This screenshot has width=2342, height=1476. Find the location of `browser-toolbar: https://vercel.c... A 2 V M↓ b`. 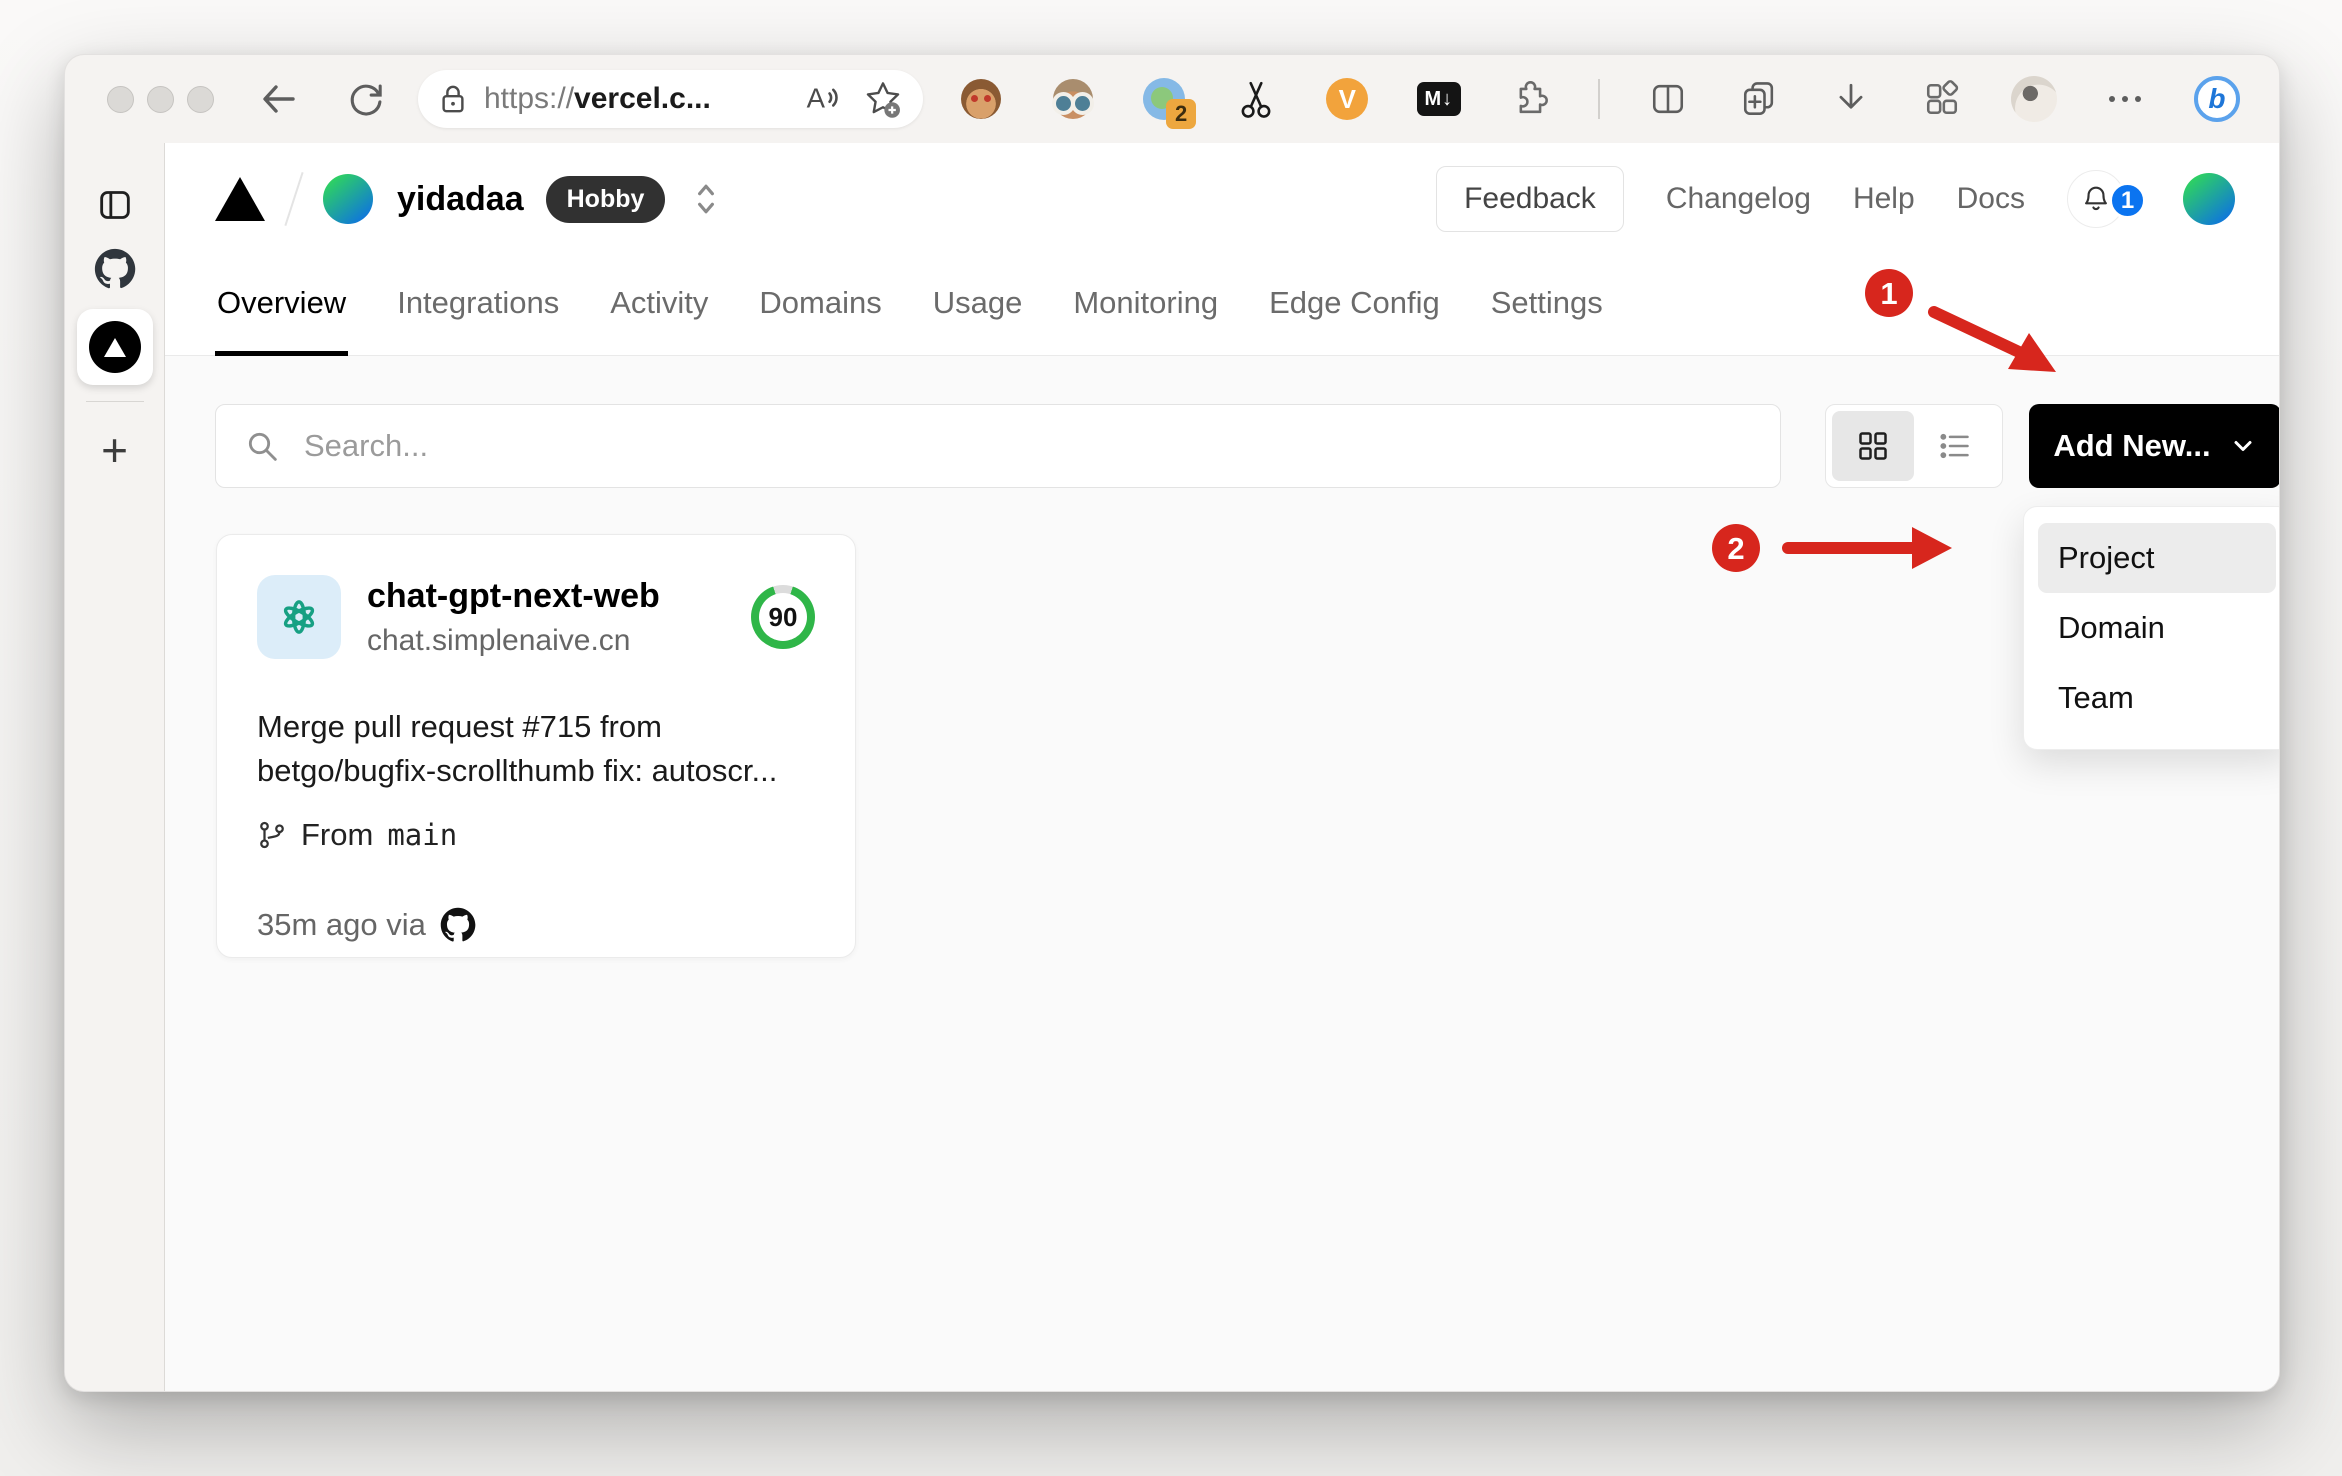

browser-toolbar: https://vercel.c... A 2 V M↓ b is located at coordinates (1172, 99).